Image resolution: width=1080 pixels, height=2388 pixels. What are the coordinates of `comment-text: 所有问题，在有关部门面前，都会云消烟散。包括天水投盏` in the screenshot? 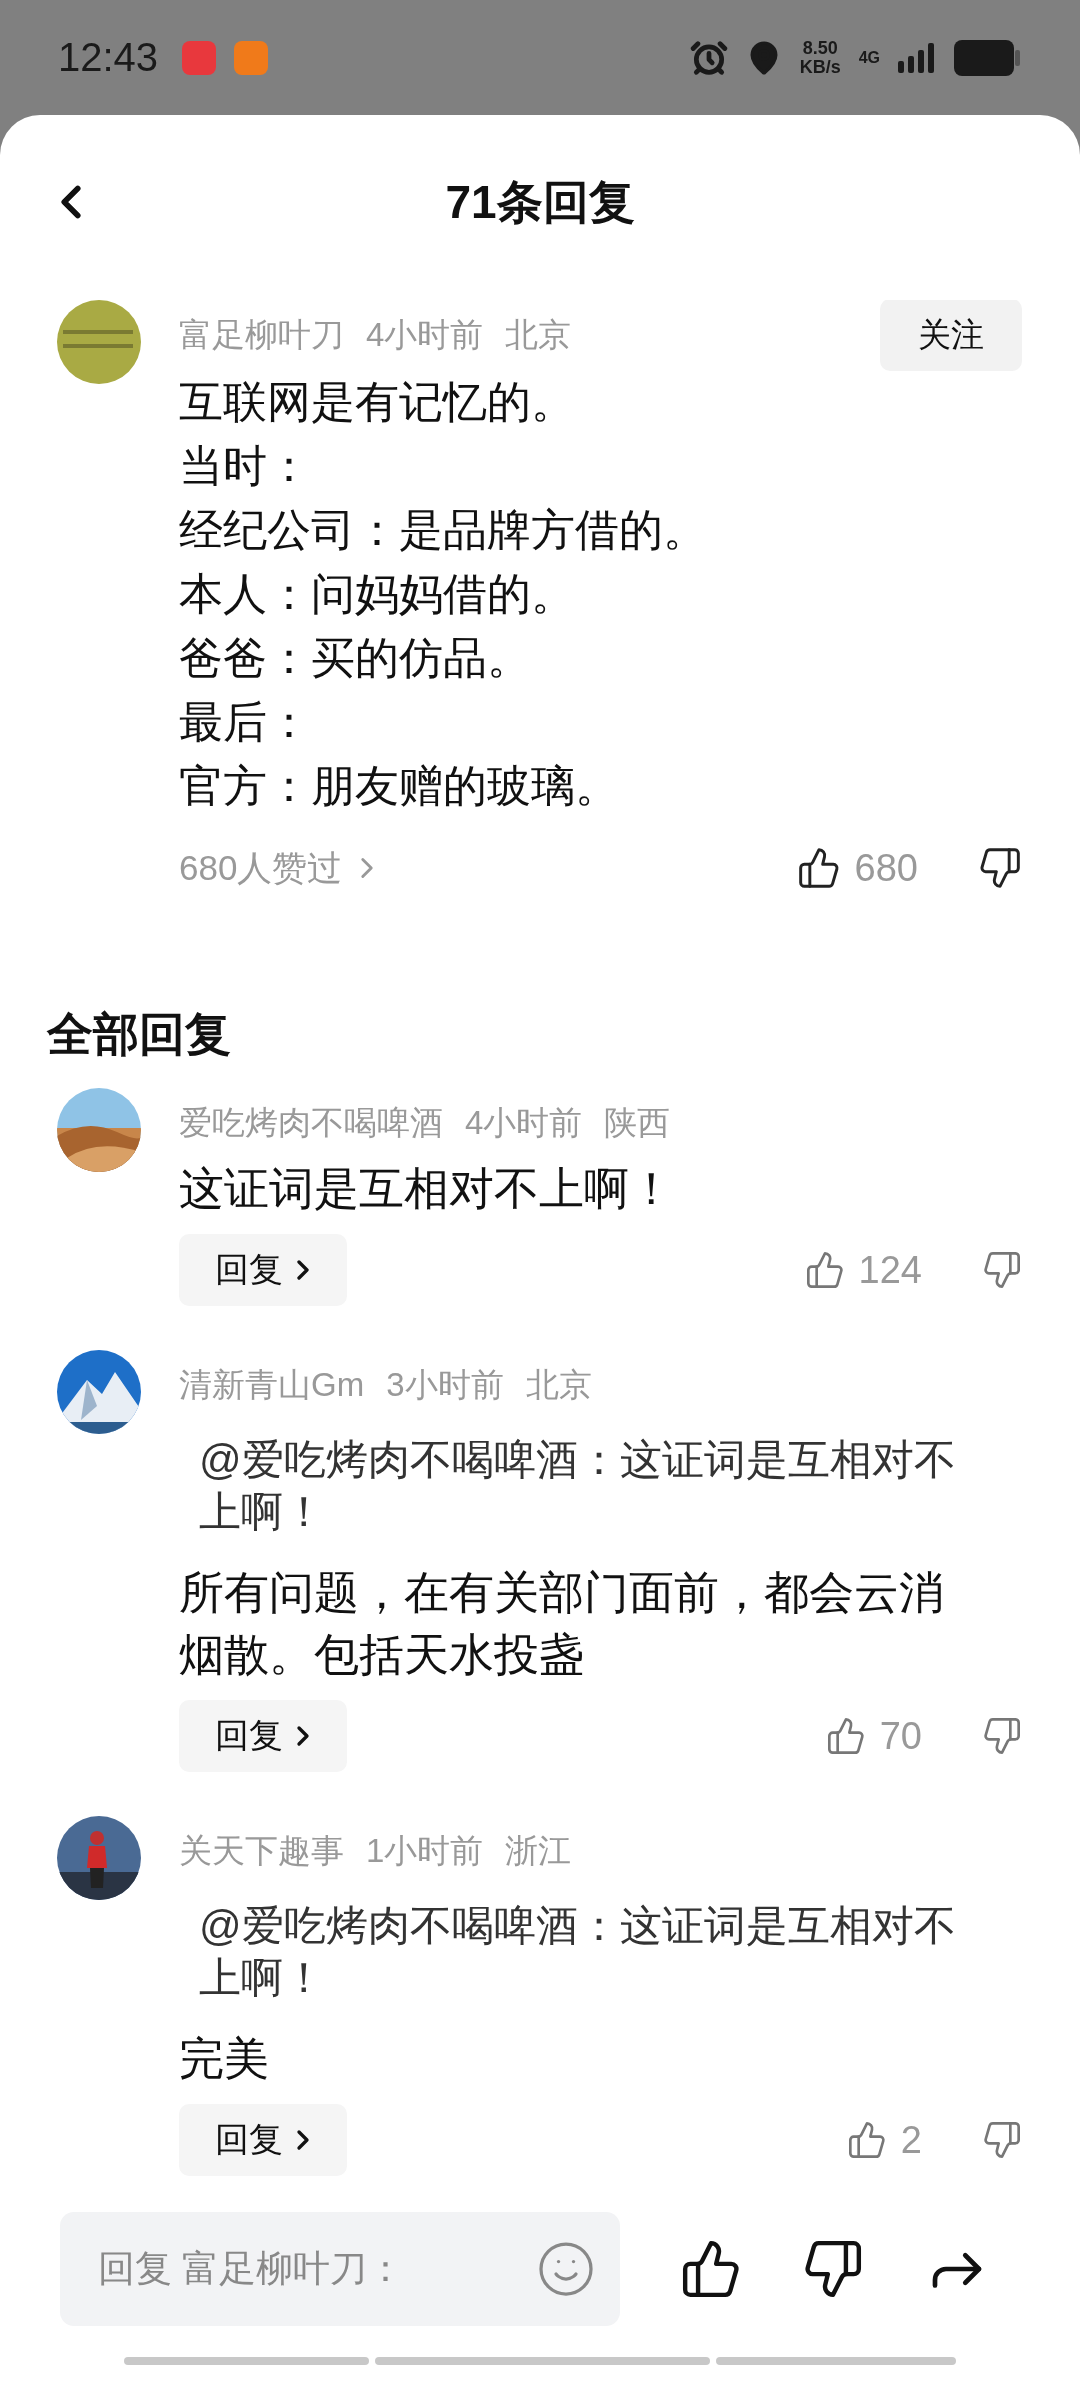 It's located at (562, 1624).